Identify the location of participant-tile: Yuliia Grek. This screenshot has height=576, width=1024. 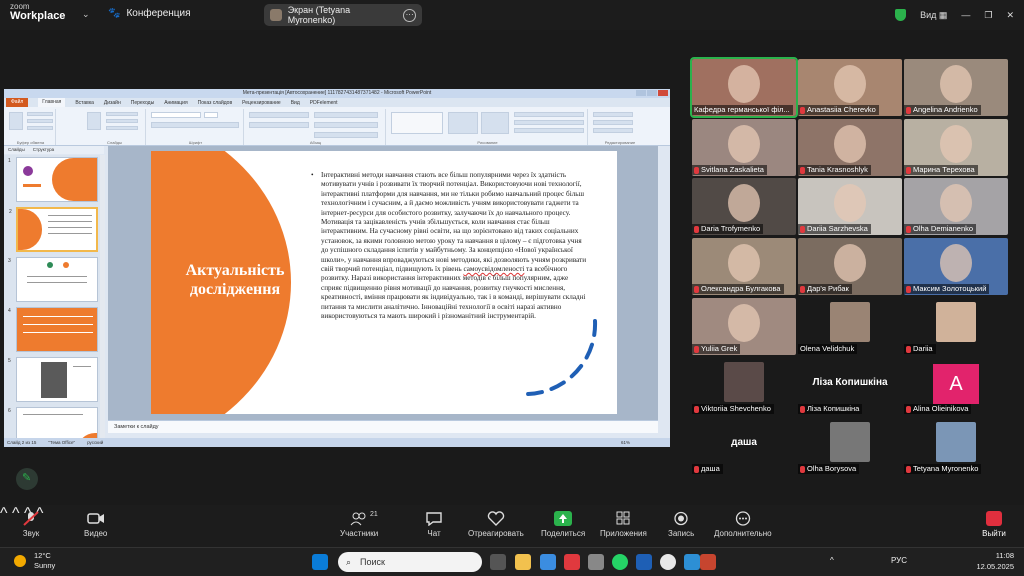
(744, 326).